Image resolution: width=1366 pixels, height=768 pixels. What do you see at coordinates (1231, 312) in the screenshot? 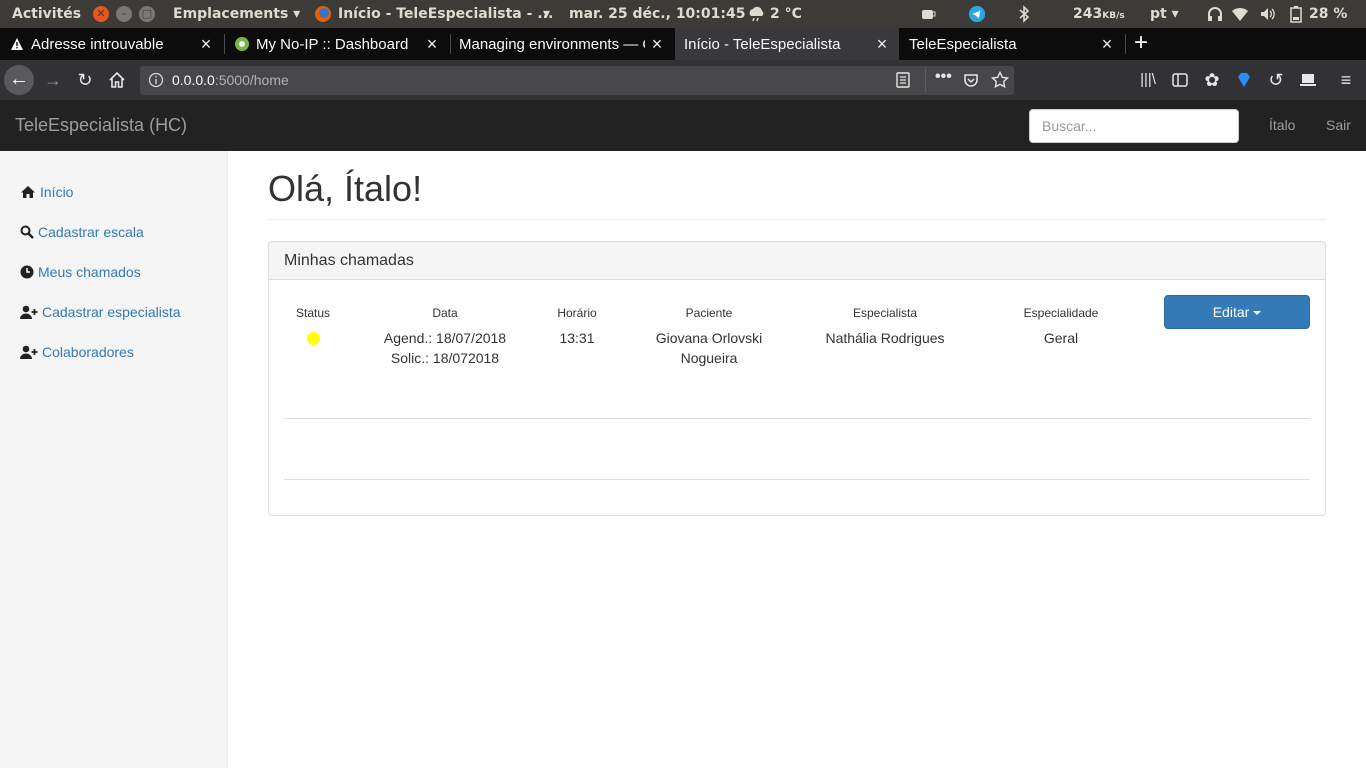
I see `edit-button-label: Editar` at bounding box center [1231, 312].